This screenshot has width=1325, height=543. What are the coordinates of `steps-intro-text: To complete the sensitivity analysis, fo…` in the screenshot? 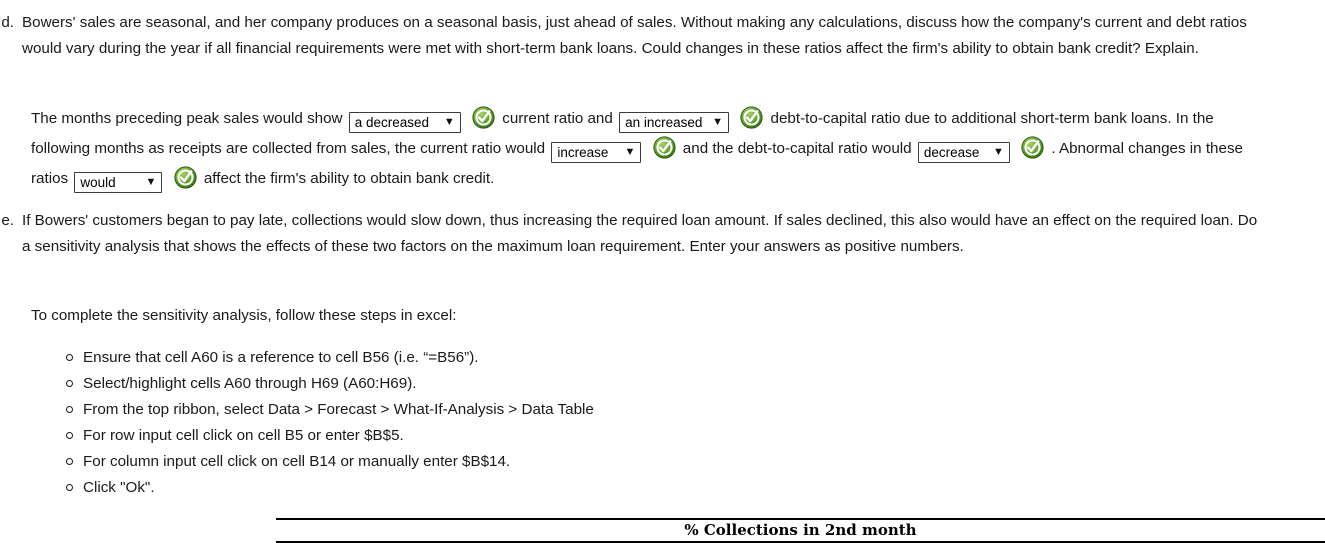 It's located at (244, 315).